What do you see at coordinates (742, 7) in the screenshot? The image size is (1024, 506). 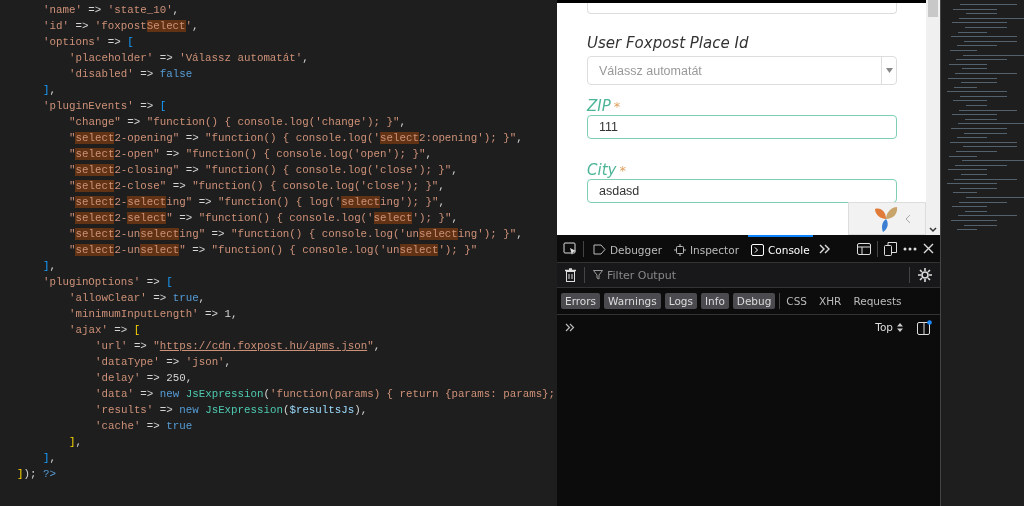 I see `input-field` at bounding box center [742, 7].